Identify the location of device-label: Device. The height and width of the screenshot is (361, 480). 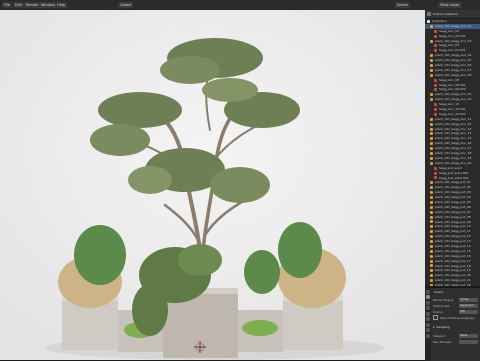
(438, 311).